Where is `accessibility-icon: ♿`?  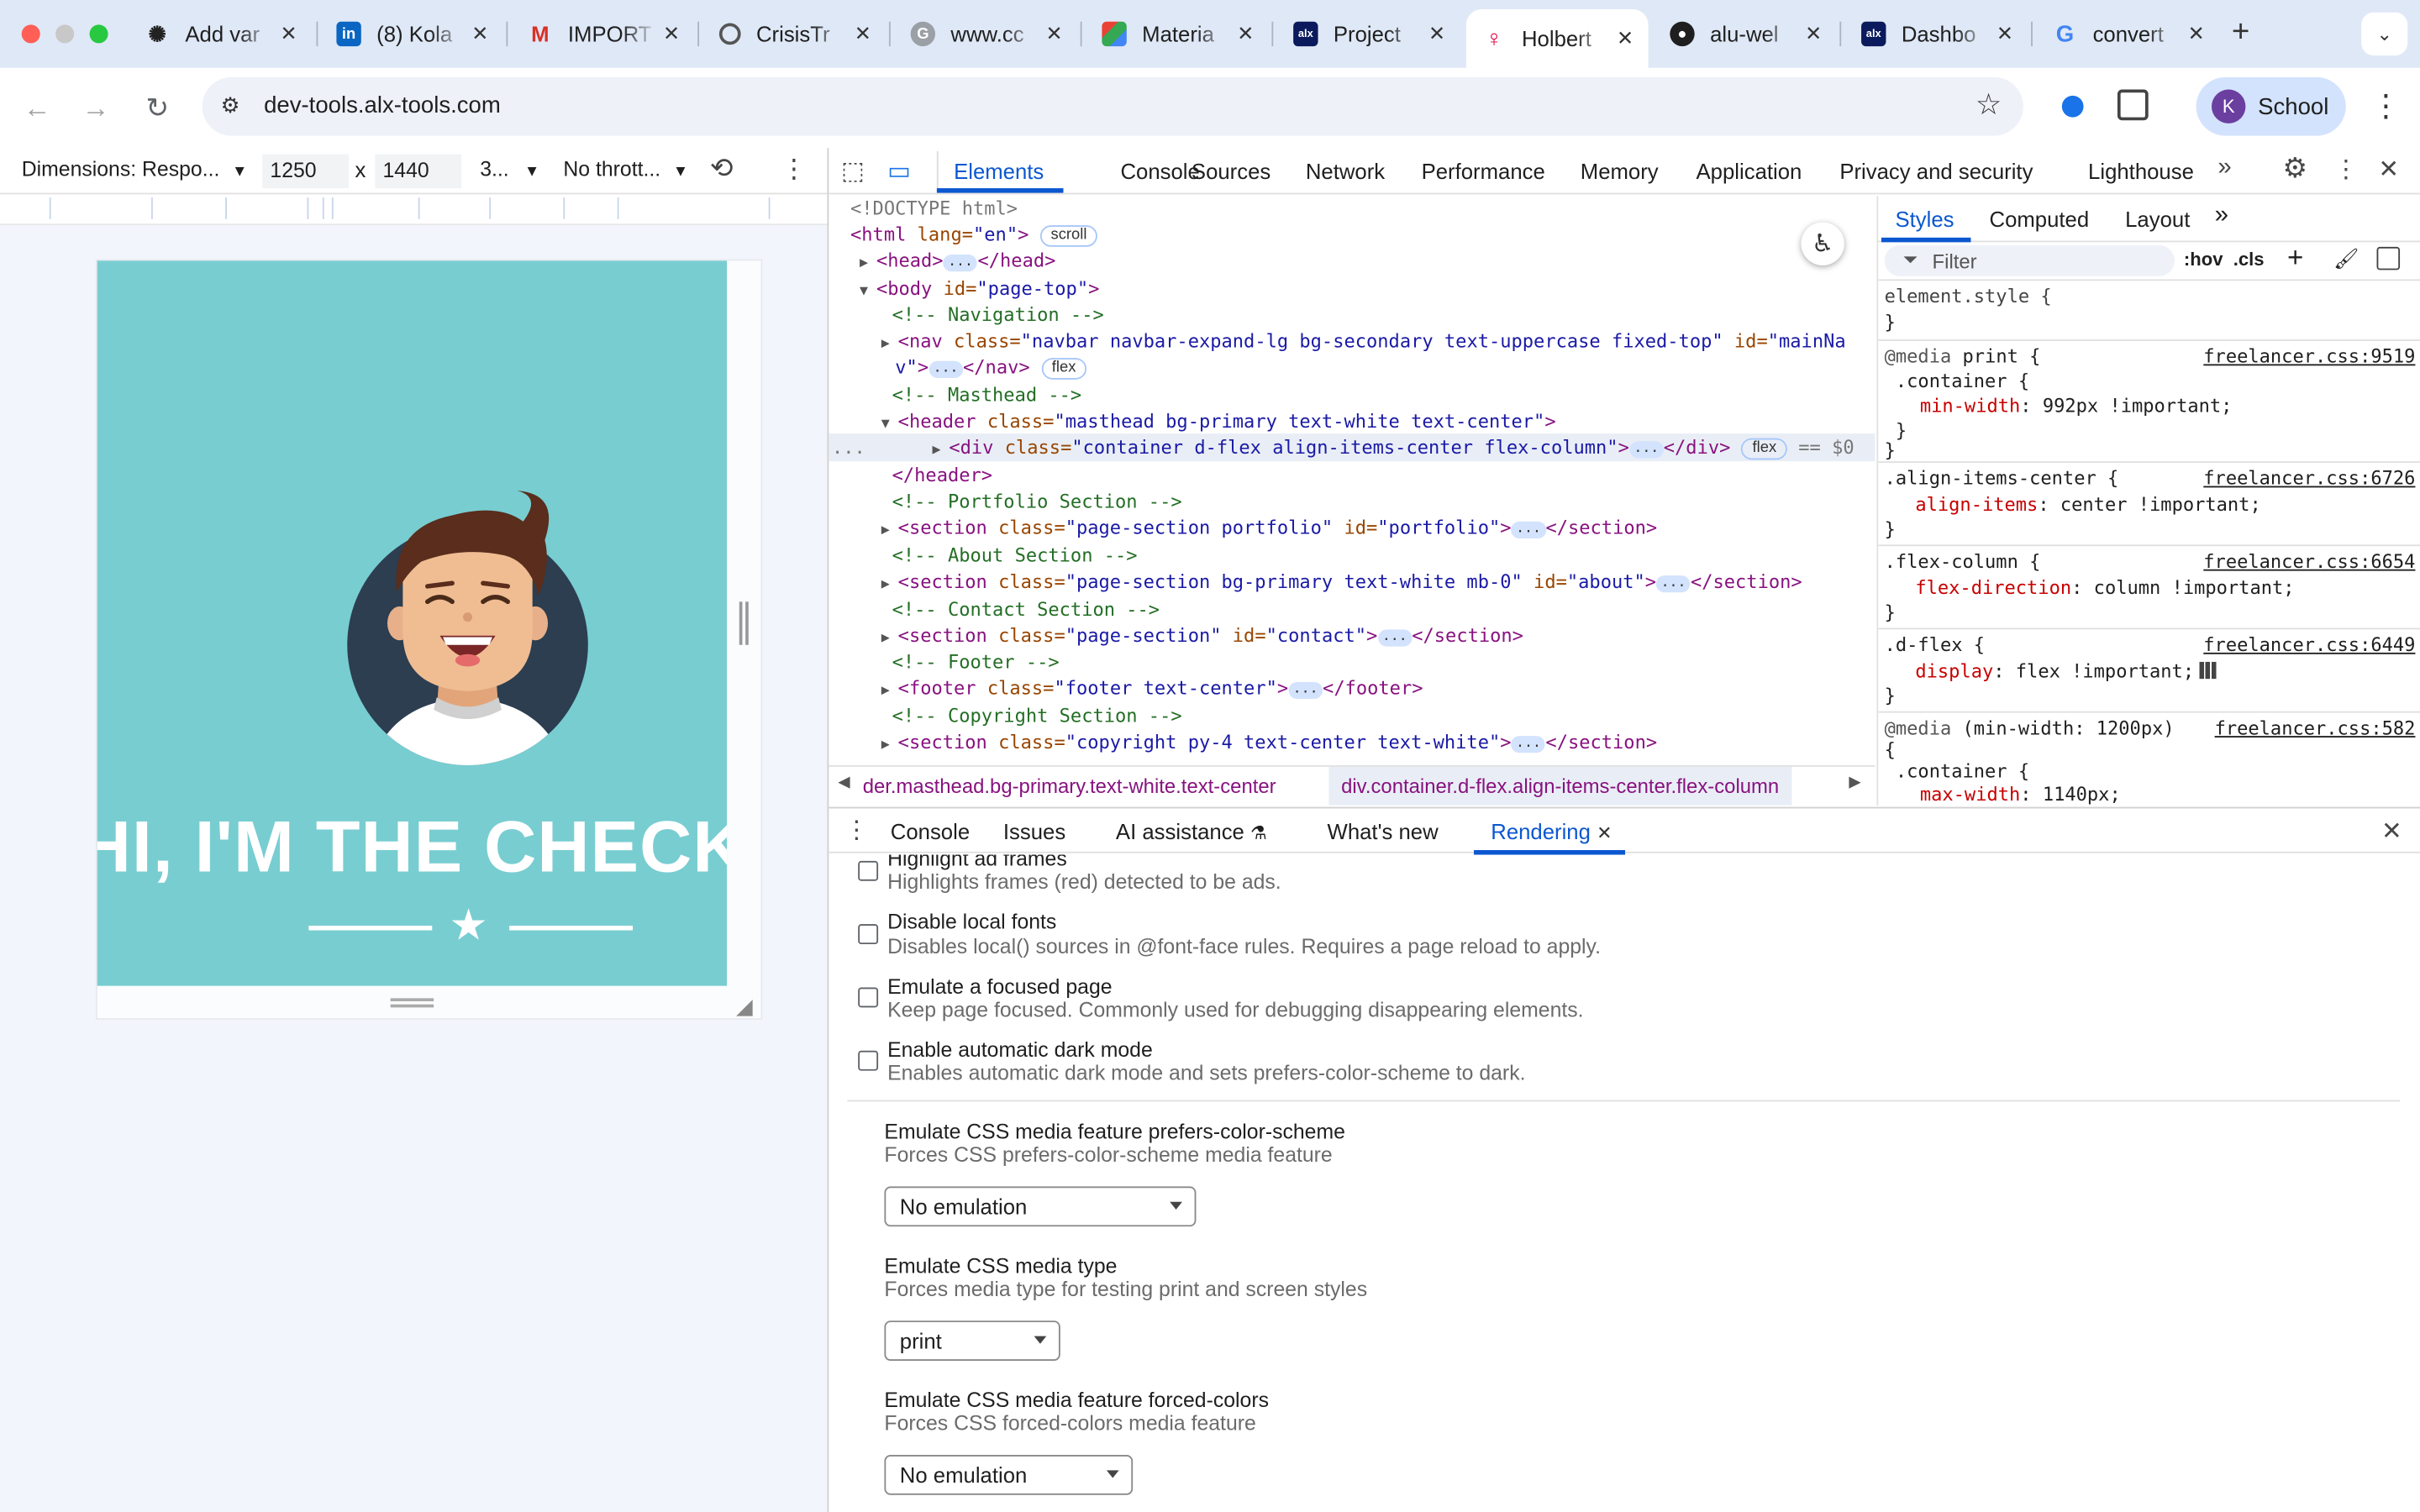
accessibility-icon: ♿ is located at coordinates (1822, 243).